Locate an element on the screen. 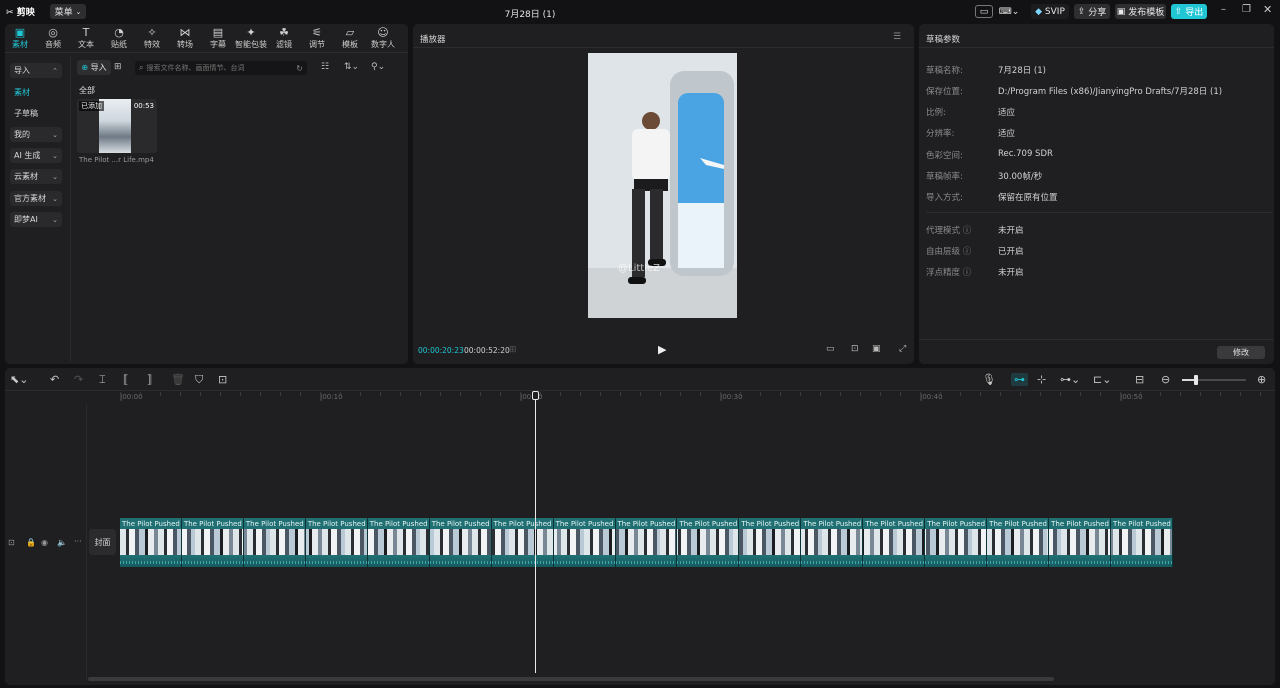 The height and width of the screenshot is (688, 1280). split-right-icon: ⟧ is located at coordinates (149, 379).